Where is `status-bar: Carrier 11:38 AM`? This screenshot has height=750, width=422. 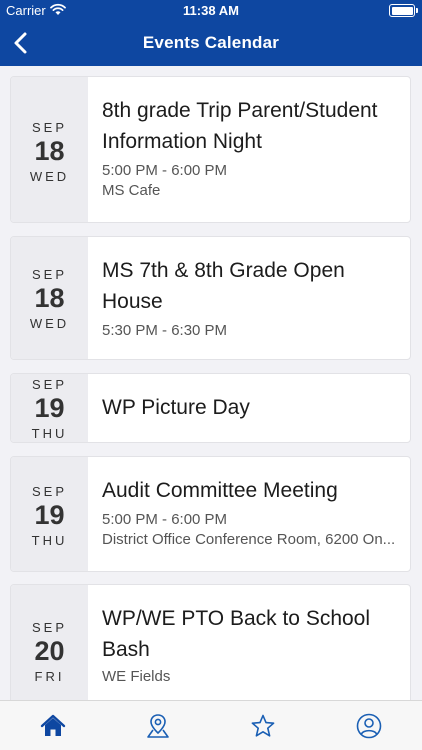
status-bar: Carrier 11:38 AM is located at coordinates (211, 11).